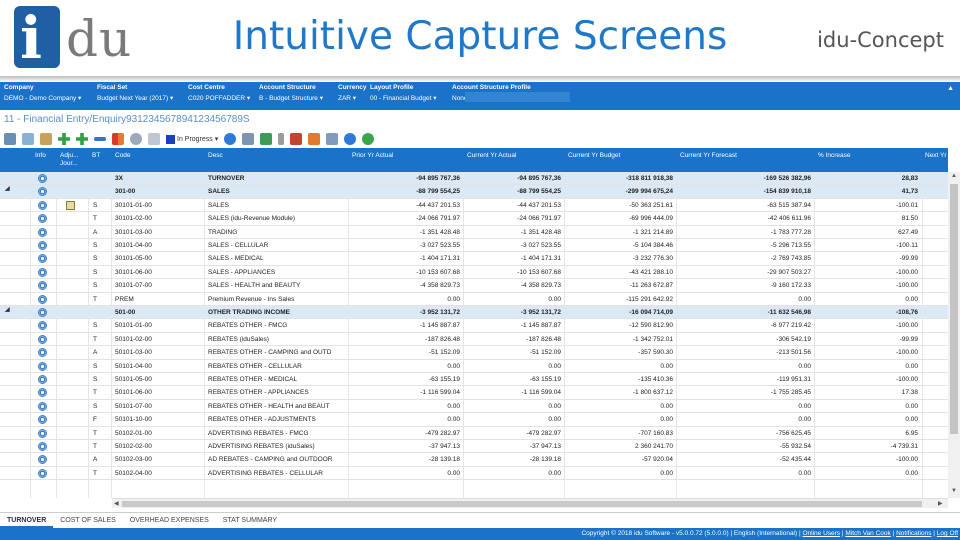  I want to click on cell-current-yr-forecast: -5 296 713.55, so click(744, 245).